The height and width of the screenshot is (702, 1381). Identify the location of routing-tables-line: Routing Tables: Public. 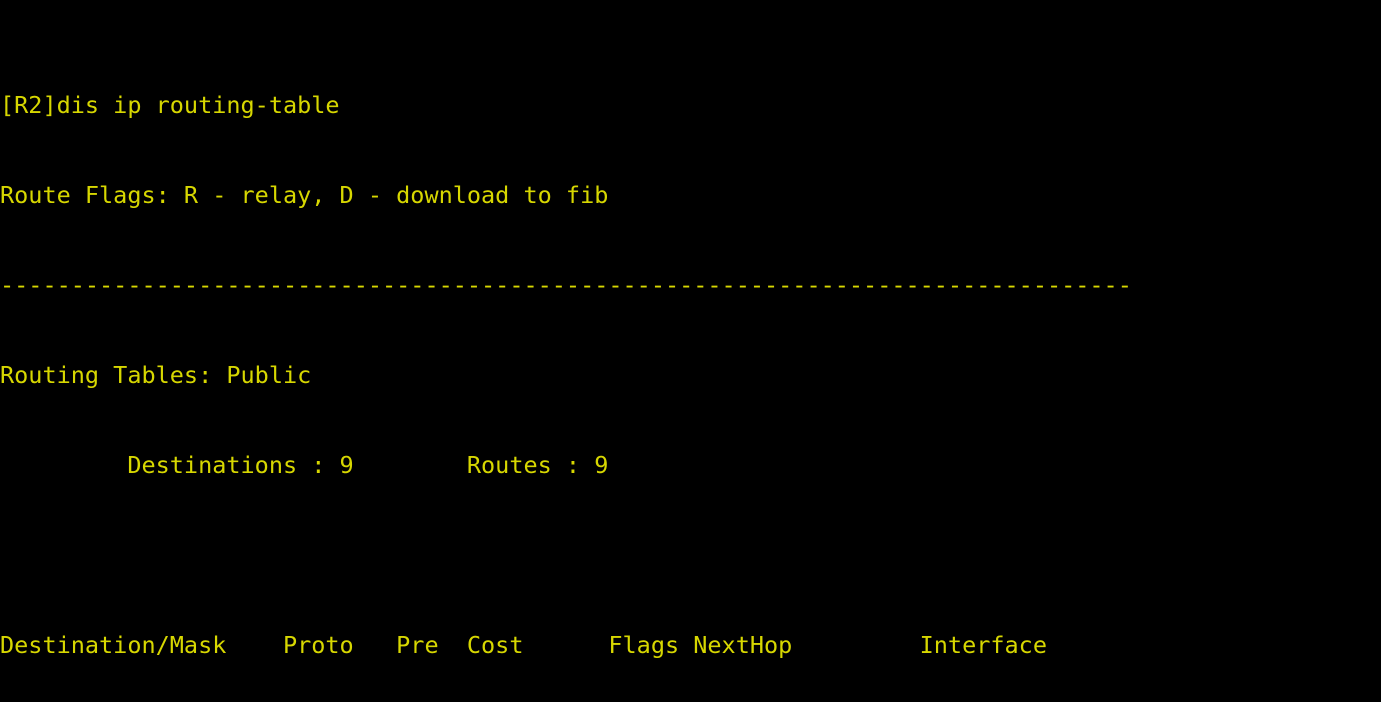
(156, 375).